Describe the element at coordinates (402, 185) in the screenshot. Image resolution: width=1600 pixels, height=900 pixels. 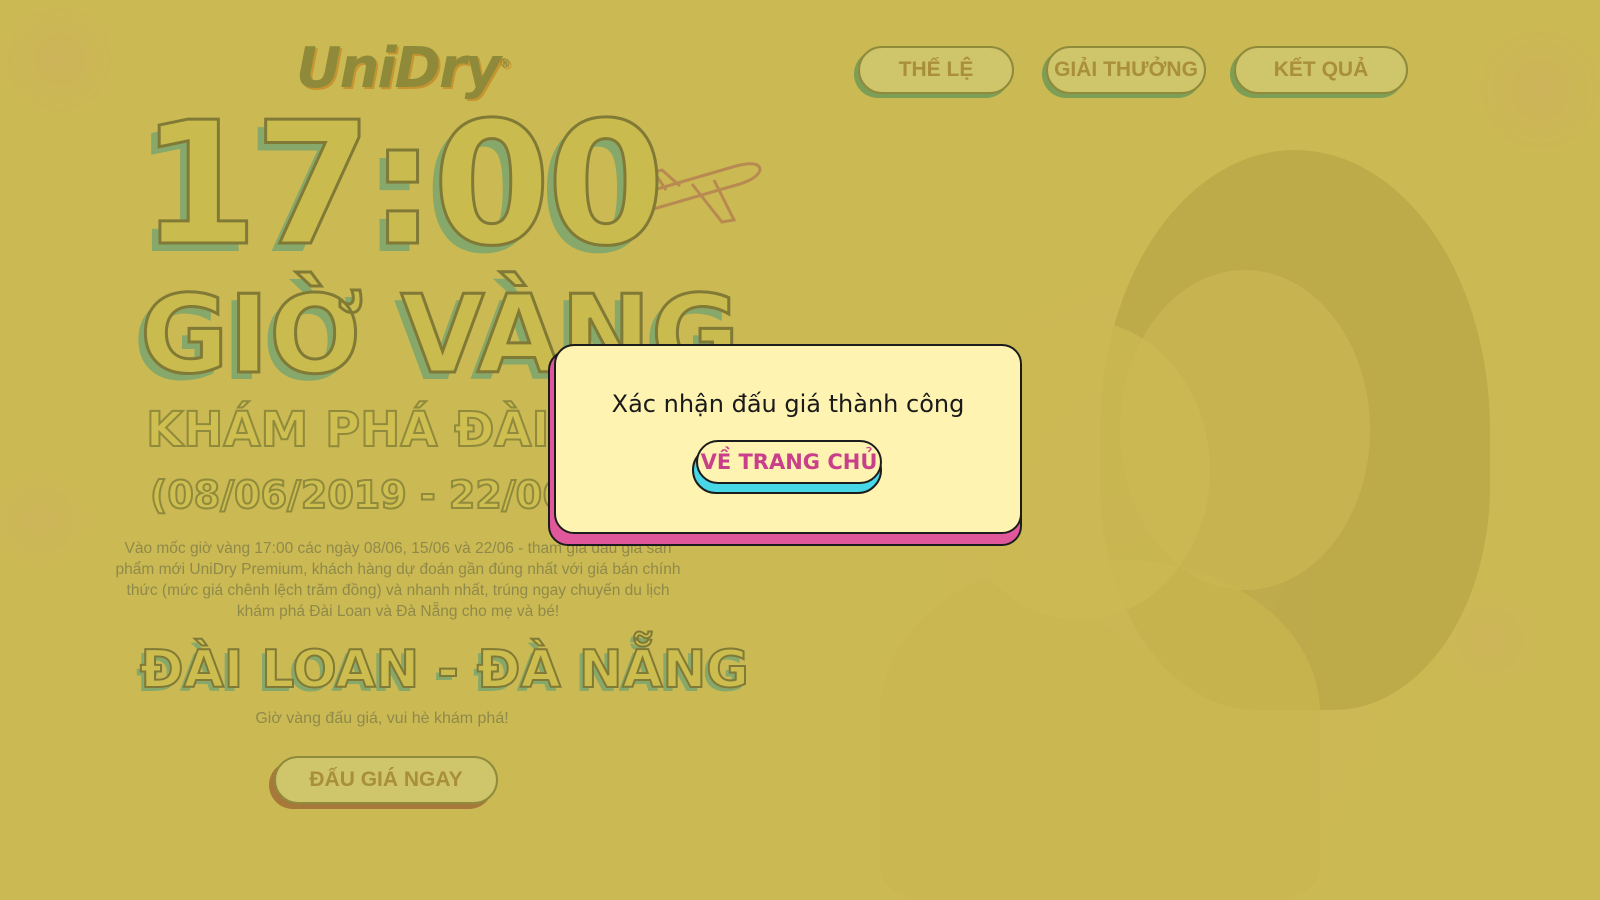
I see `hero-time: 17:00` at that location.